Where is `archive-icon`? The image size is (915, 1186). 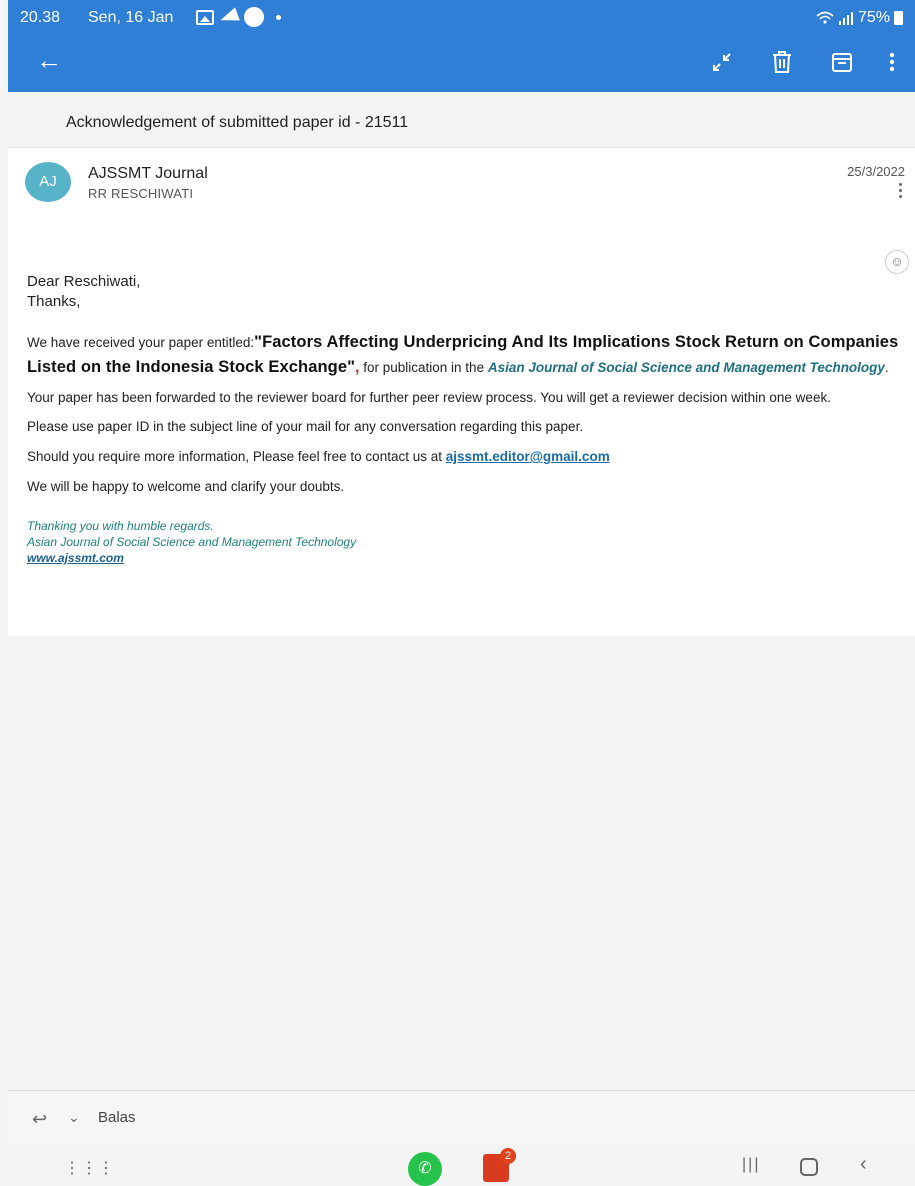
archive-icon is located at coordinates (842, 62).